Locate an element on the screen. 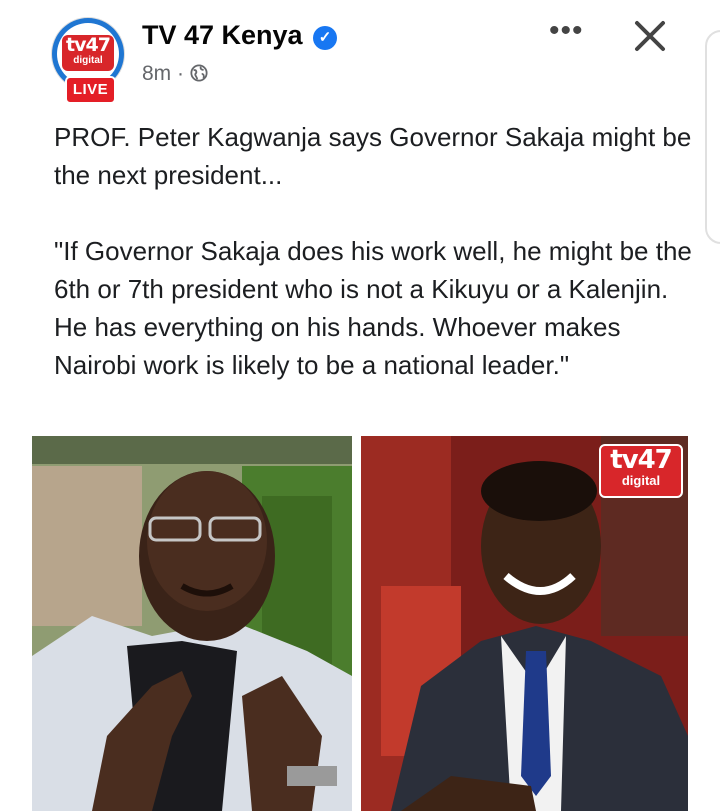 The height and width of the screenshot is (811, 720). logo-subtext: digital is located at coordinates (88, 60).